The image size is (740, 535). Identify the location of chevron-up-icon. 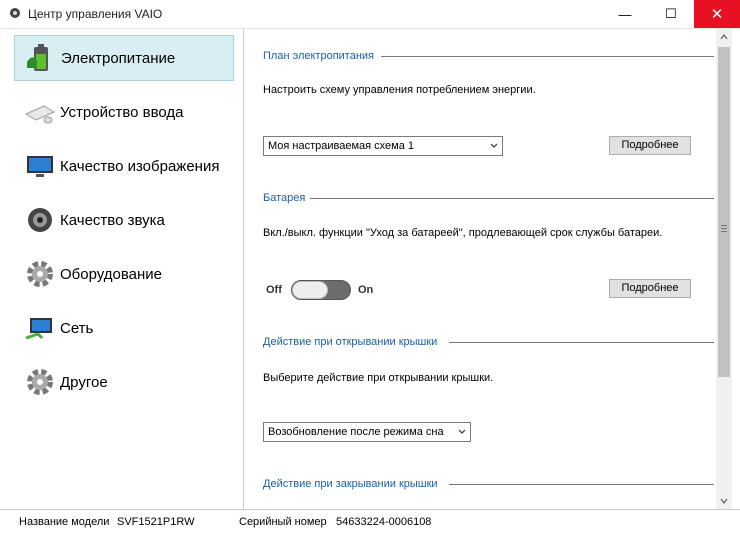
(724, 37).